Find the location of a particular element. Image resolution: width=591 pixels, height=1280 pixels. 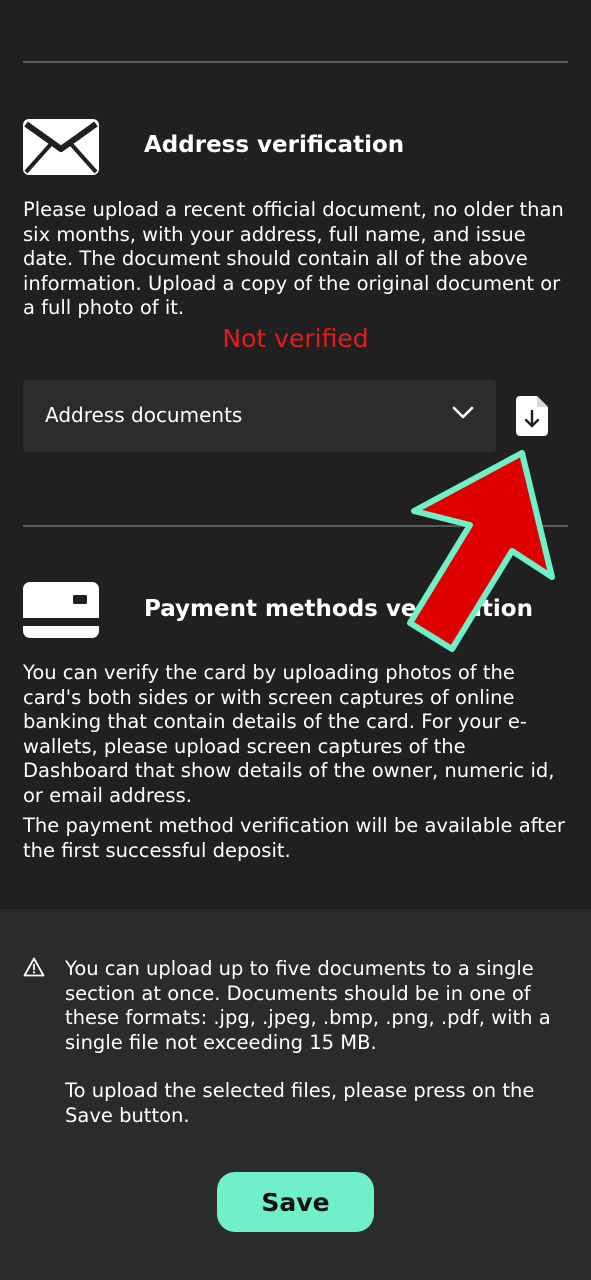

select-value: Address documents is located at coordinates (144, 415).